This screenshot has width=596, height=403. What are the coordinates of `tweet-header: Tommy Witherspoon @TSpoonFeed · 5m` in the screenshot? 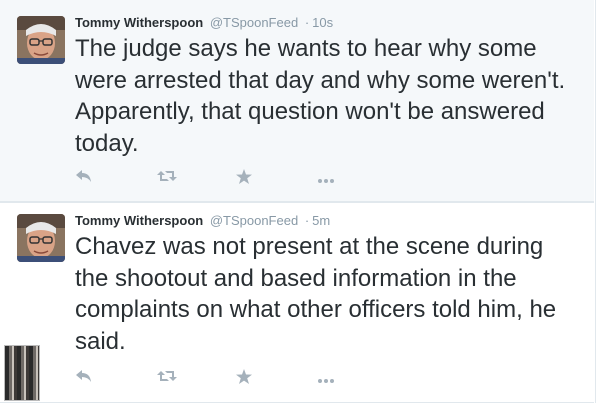 It's located at (202, 220).